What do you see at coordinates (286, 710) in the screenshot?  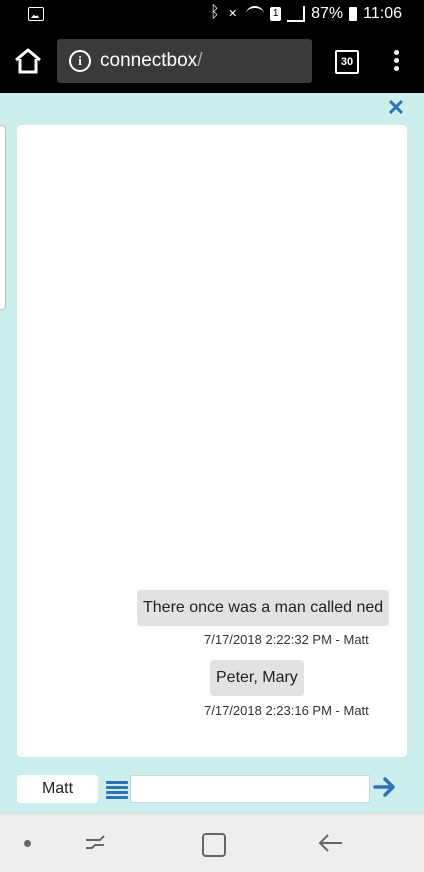 I see `message-meta: 7/17/2018 2:23:16 PM - Matt` at bounding box center [286, 710].